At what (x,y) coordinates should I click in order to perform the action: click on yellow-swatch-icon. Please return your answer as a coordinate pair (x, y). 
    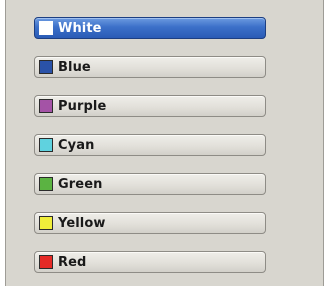
    Looking at the image, I should click on (46, 223).